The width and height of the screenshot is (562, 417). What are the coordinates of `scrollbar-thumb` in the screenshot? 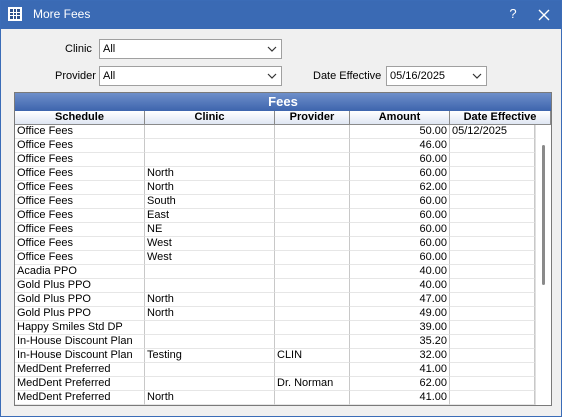 It's located at (543, 215).